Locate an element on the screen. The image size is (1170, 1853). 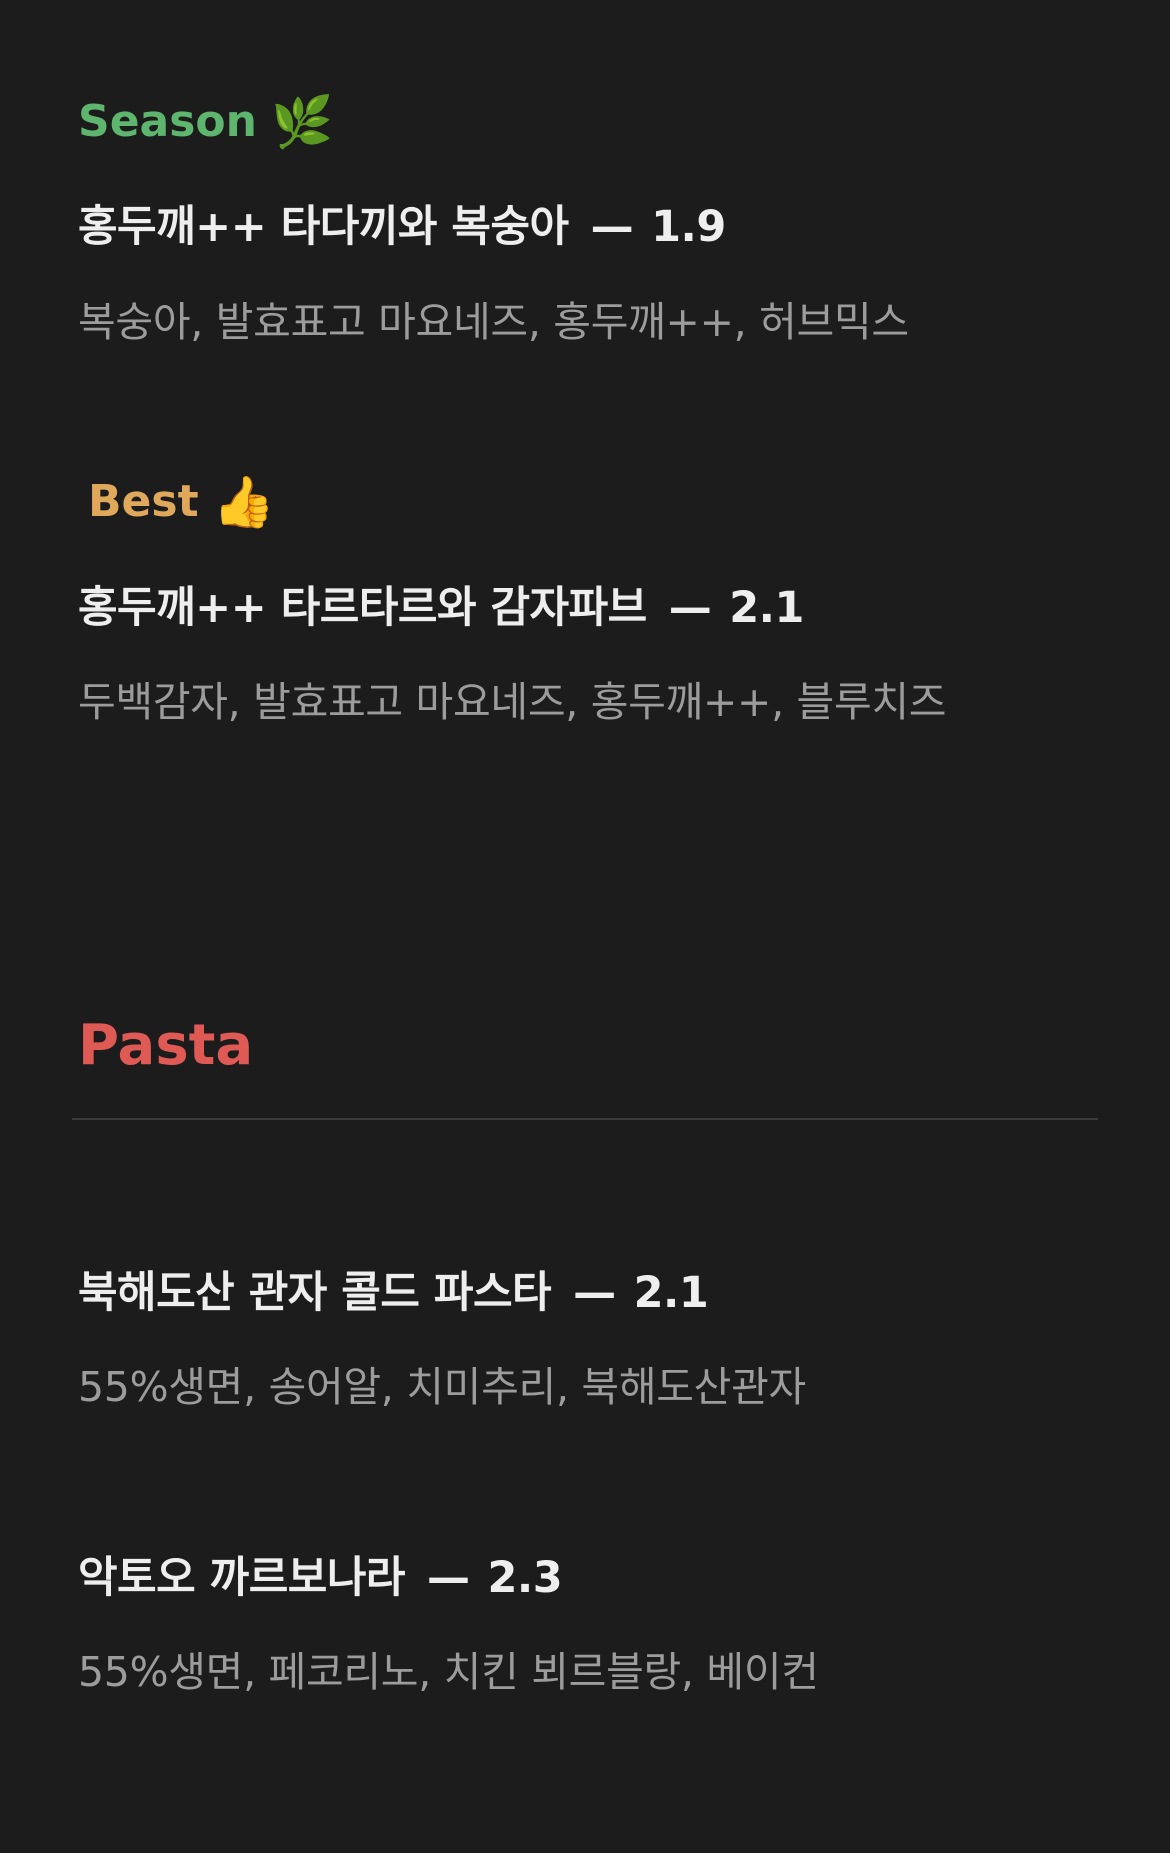
pasta-item-price: 2.3 is located at coordinates (525, 1578).